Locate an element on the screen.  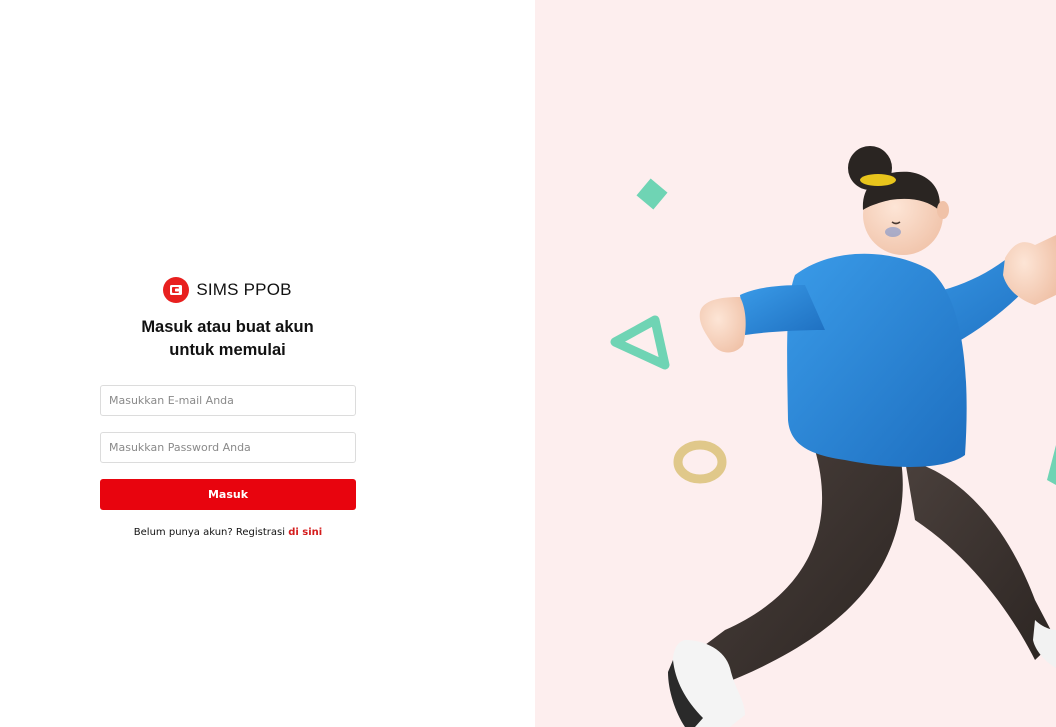
headline-line-2: untuk memulai is located at coordinates (227, 350).